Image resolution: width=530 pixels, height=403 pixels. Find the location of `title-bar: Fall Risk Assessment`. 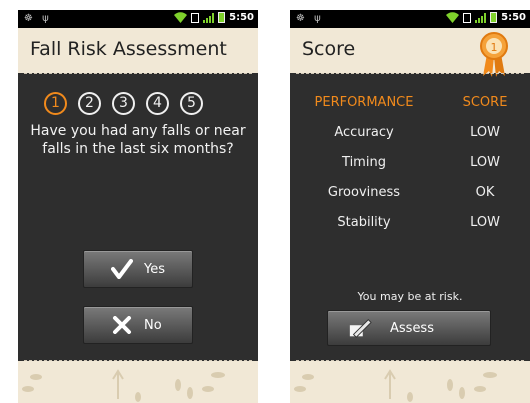

title-bar: Fall Risk Assessment is located at coordinates (138, 50).